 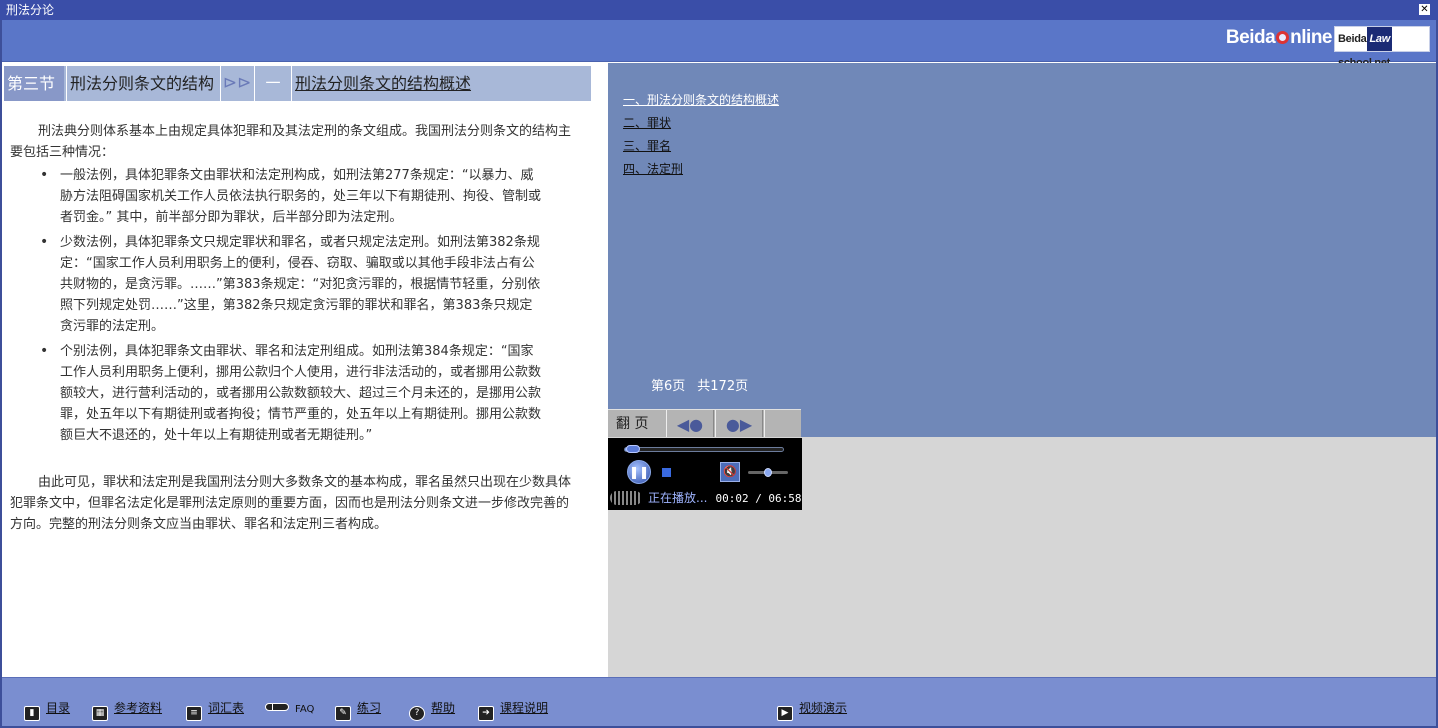 I want to click on double-arrow-icon: ⊳⊳, so click(x=237, y=83).